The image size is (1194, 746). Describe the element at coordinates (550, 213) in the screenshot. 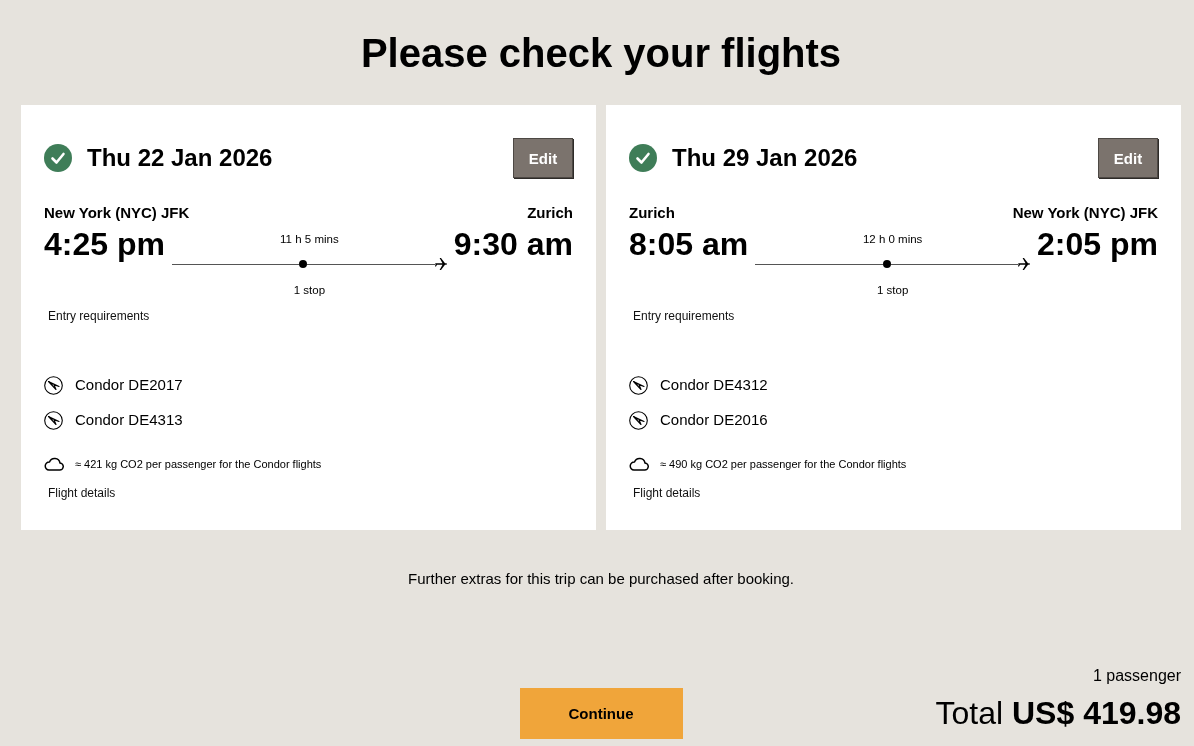

I see `destination-city: Zurich` at that location.